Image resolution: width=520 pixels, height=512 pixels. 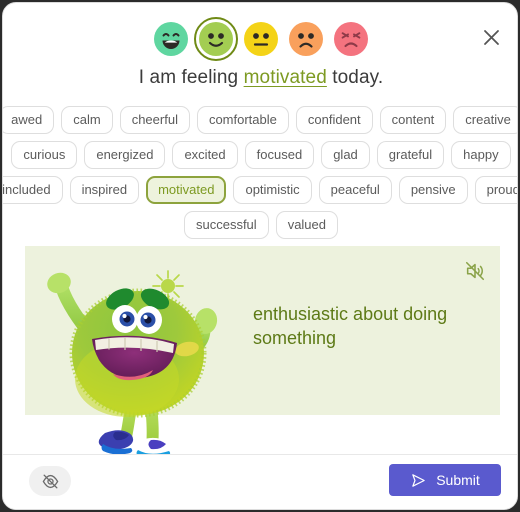 What do you see at coordinates (418, 480) in the screenshot?
I see `send-plane-icon` at bounding box center [418, 480].